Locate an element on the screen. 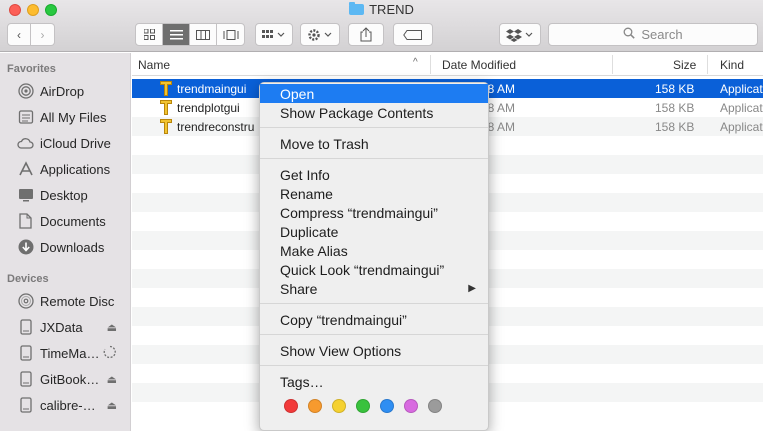 The height and width of the screenshot is (431, 763). chevron-left-icon: ‹ is located at coordinates (19, 34).